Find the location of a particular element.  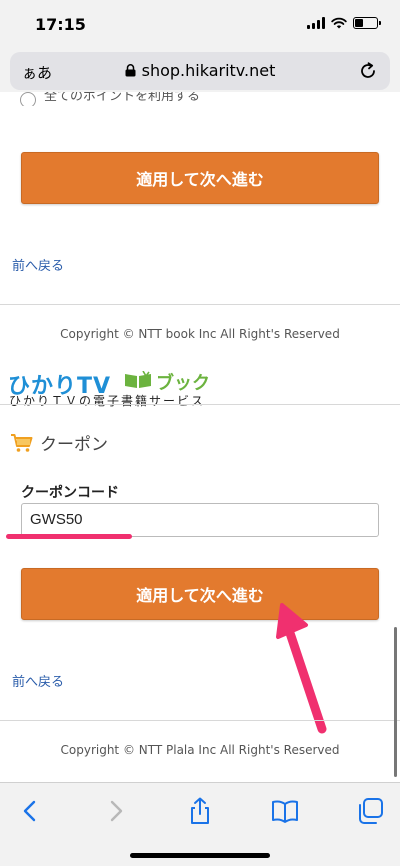

coupon-heading: クーポン is located at coordinates (59, 442).